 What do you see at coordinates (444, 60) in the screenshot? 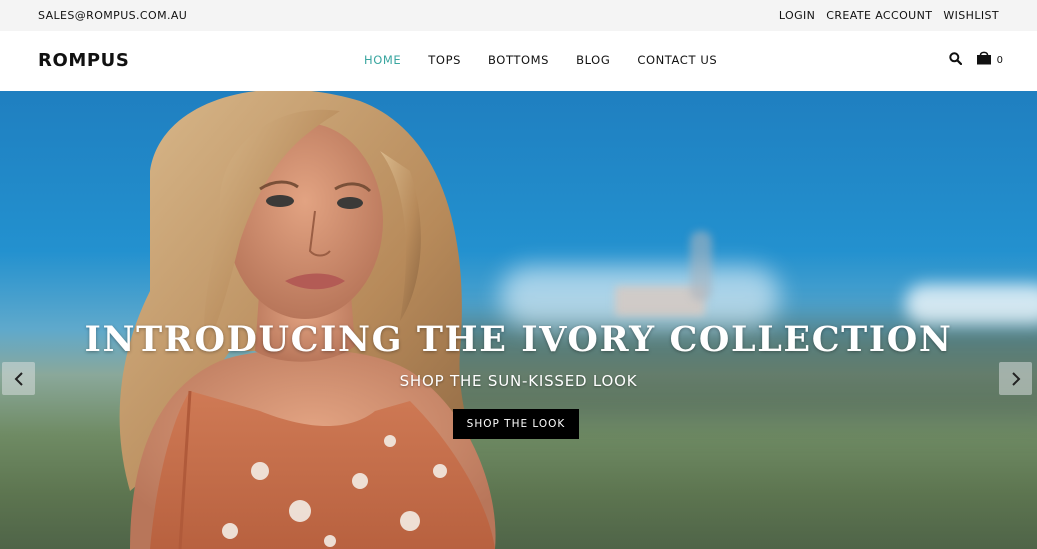
I see `nav-item-tops: TOPS` at bounding box center [444, 60].